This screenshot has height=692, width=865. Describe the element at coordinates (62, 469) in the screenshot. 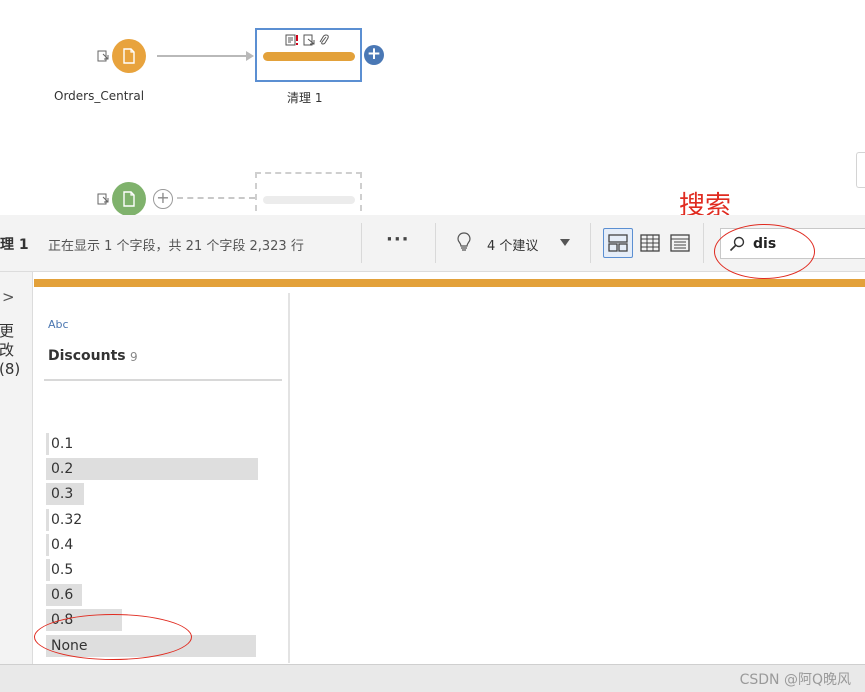

I see `value-label: 0.2` at that location.